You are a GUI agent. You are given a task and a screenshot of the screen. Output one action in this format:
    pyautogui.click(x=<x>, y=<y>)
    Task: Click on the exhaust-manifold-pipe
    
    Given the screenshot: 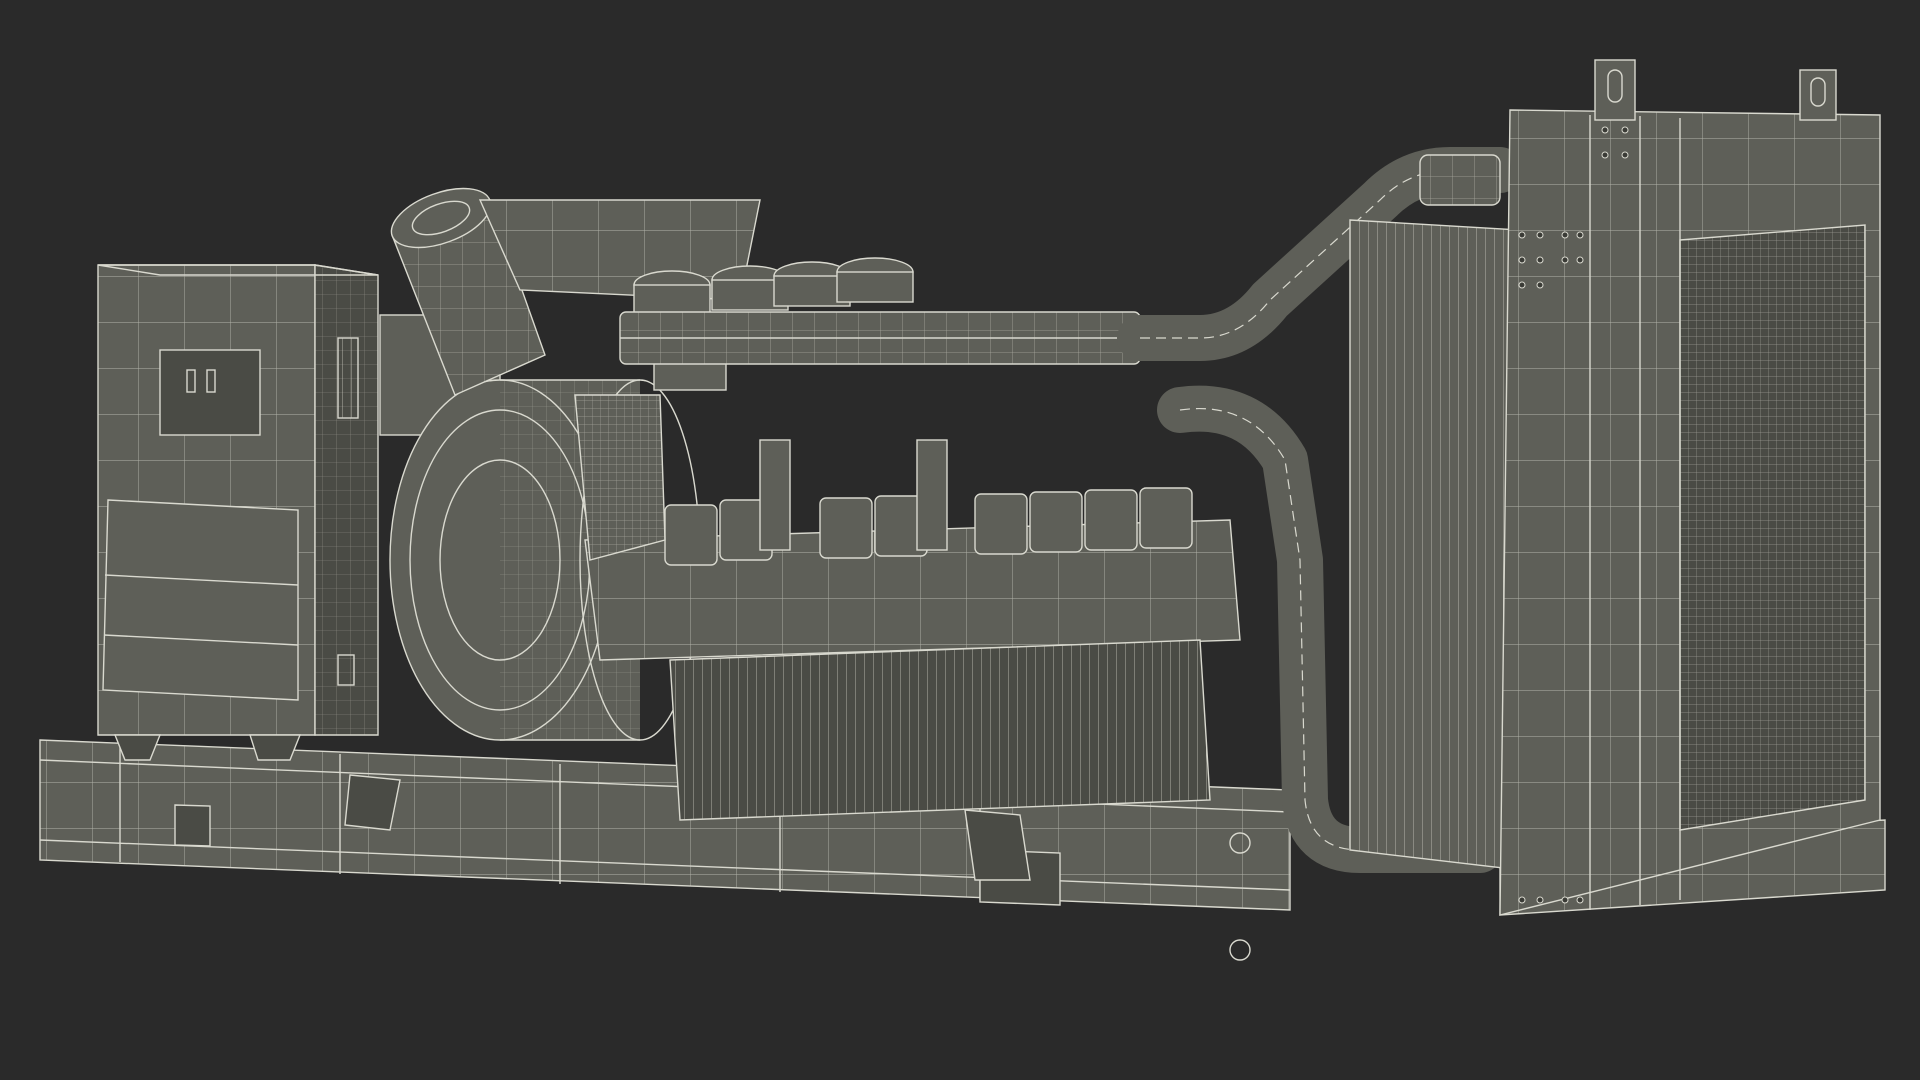 What is the action you would take?
    pyautogui.click(x=880, y=338)
    